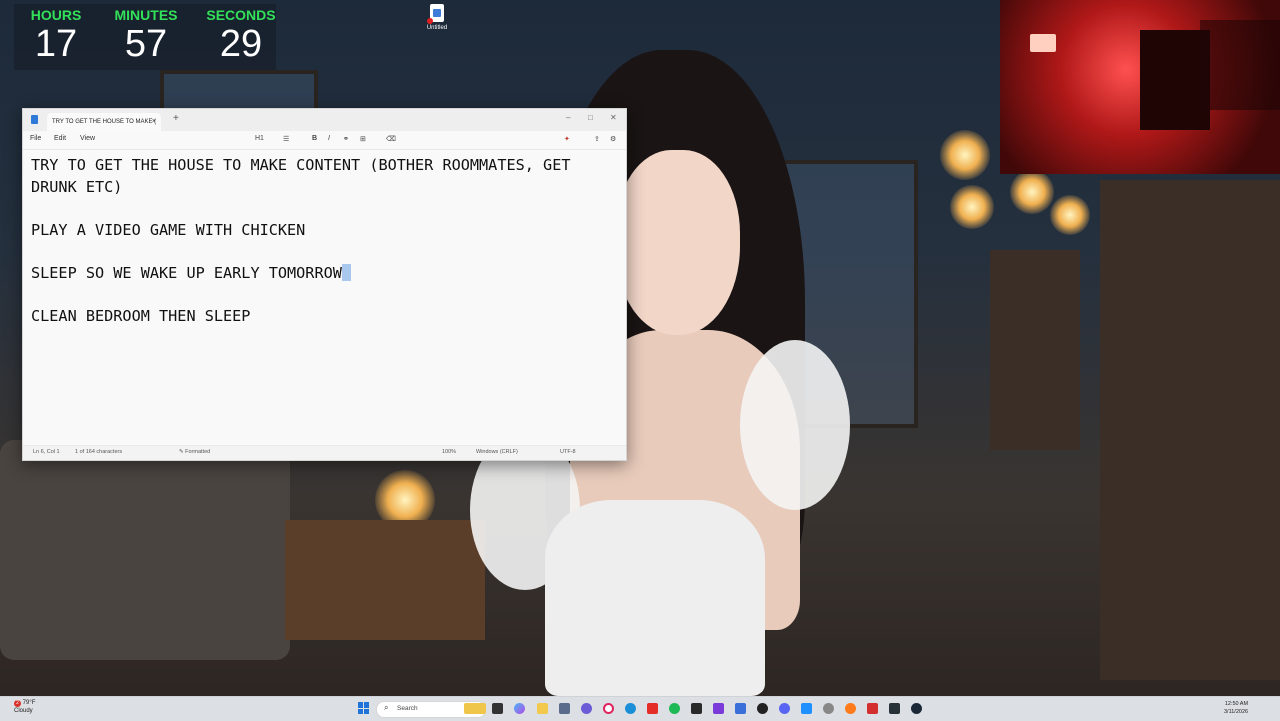  Describe the element at coordinates (449, 452) in the screenshot. I see `zoom-level: 100%` at that location.